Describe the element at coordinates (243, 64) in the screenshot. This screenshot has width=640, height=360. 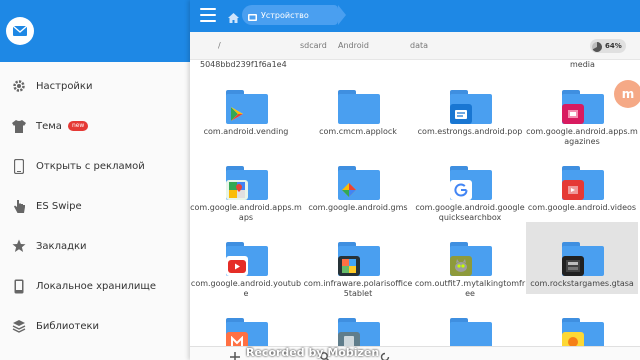
I see `file-name-partial: 5048bbd239f1f6a1e4` at that location.